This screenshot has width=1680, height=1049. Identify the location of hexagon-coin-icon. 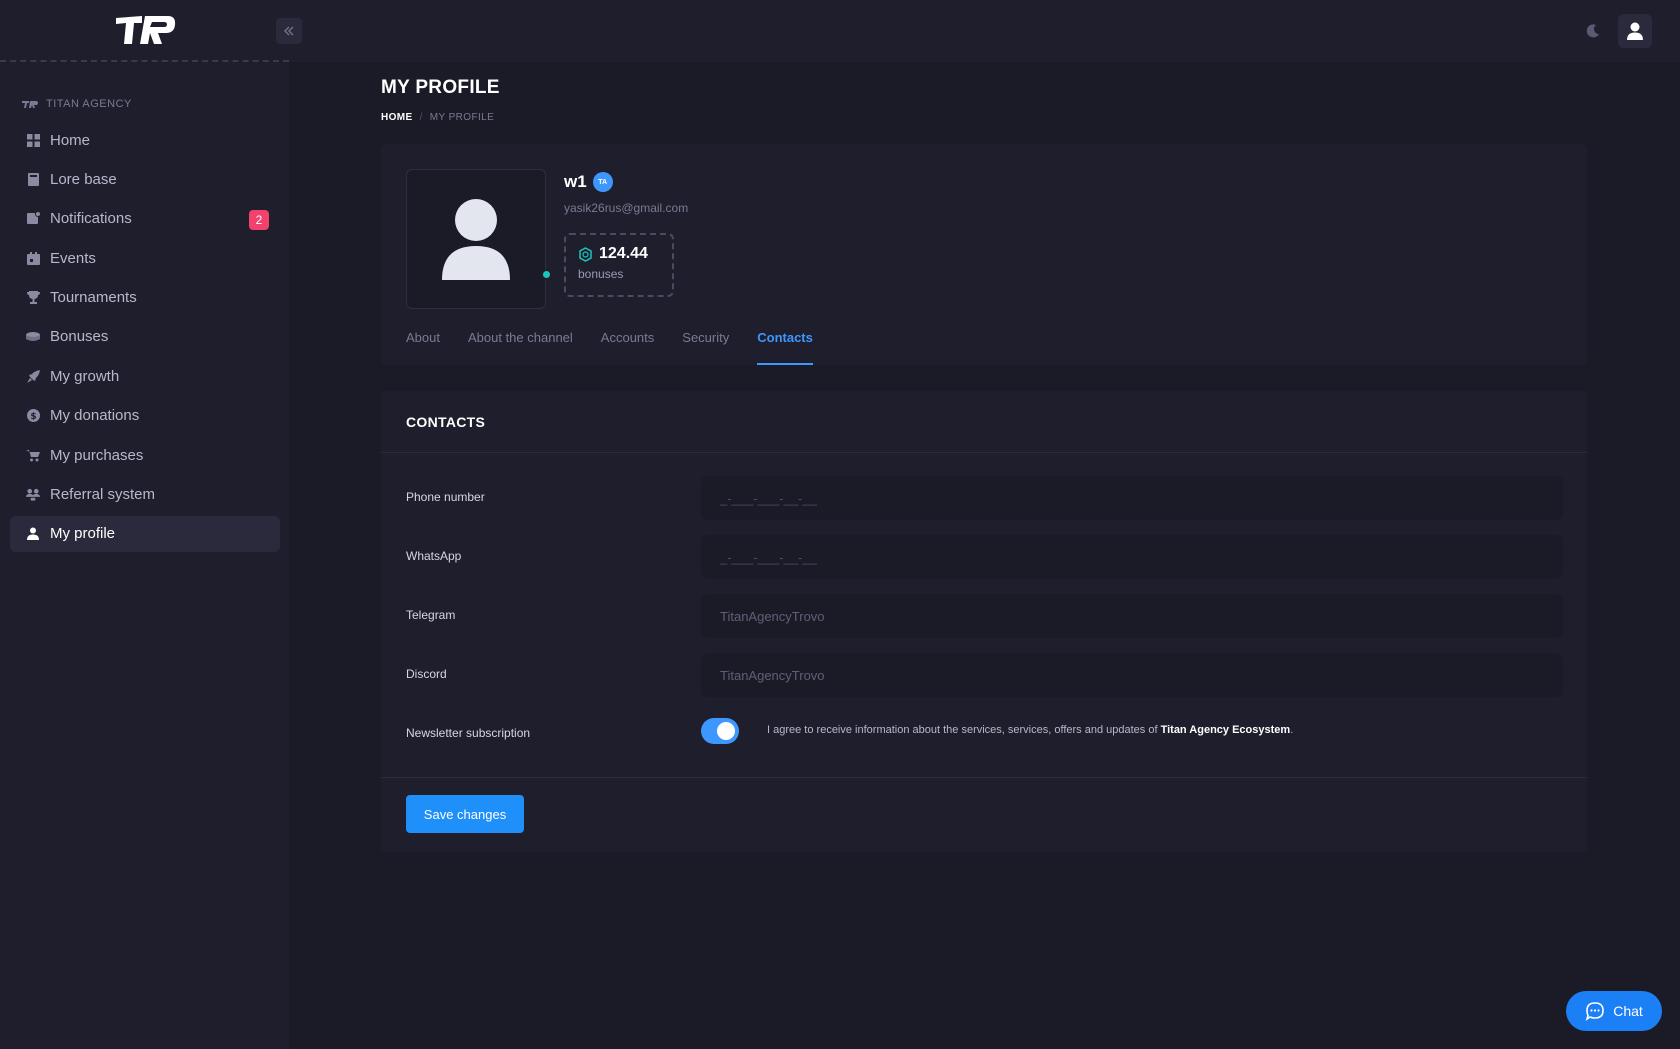
(585, 254).